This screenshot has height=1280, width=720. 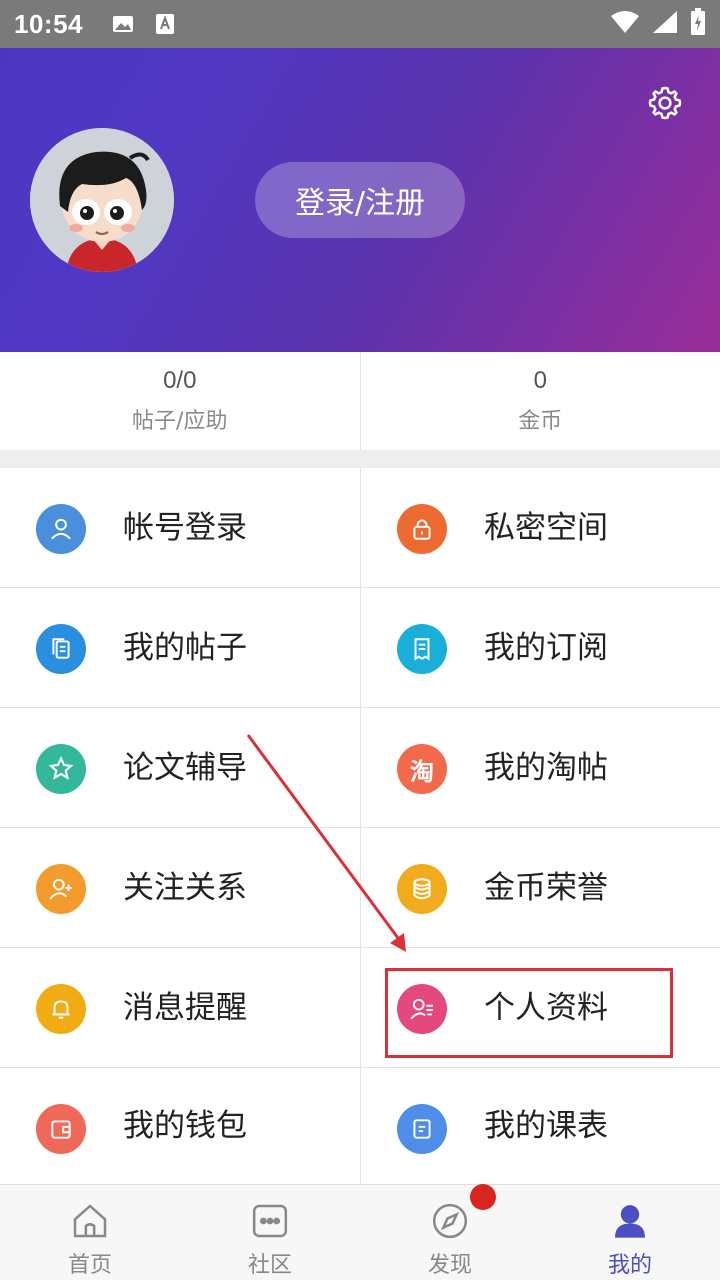 I want to click on text-notification-icon, so click(x=165, y=24).